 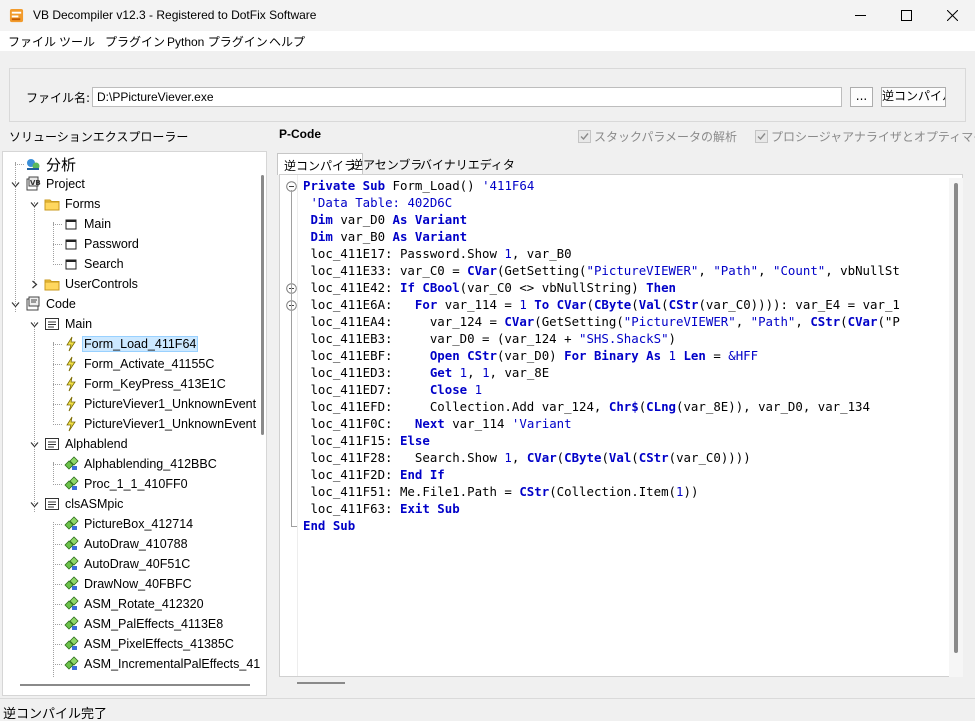 I want to click on maximize-button, so click(x=906, y=15).